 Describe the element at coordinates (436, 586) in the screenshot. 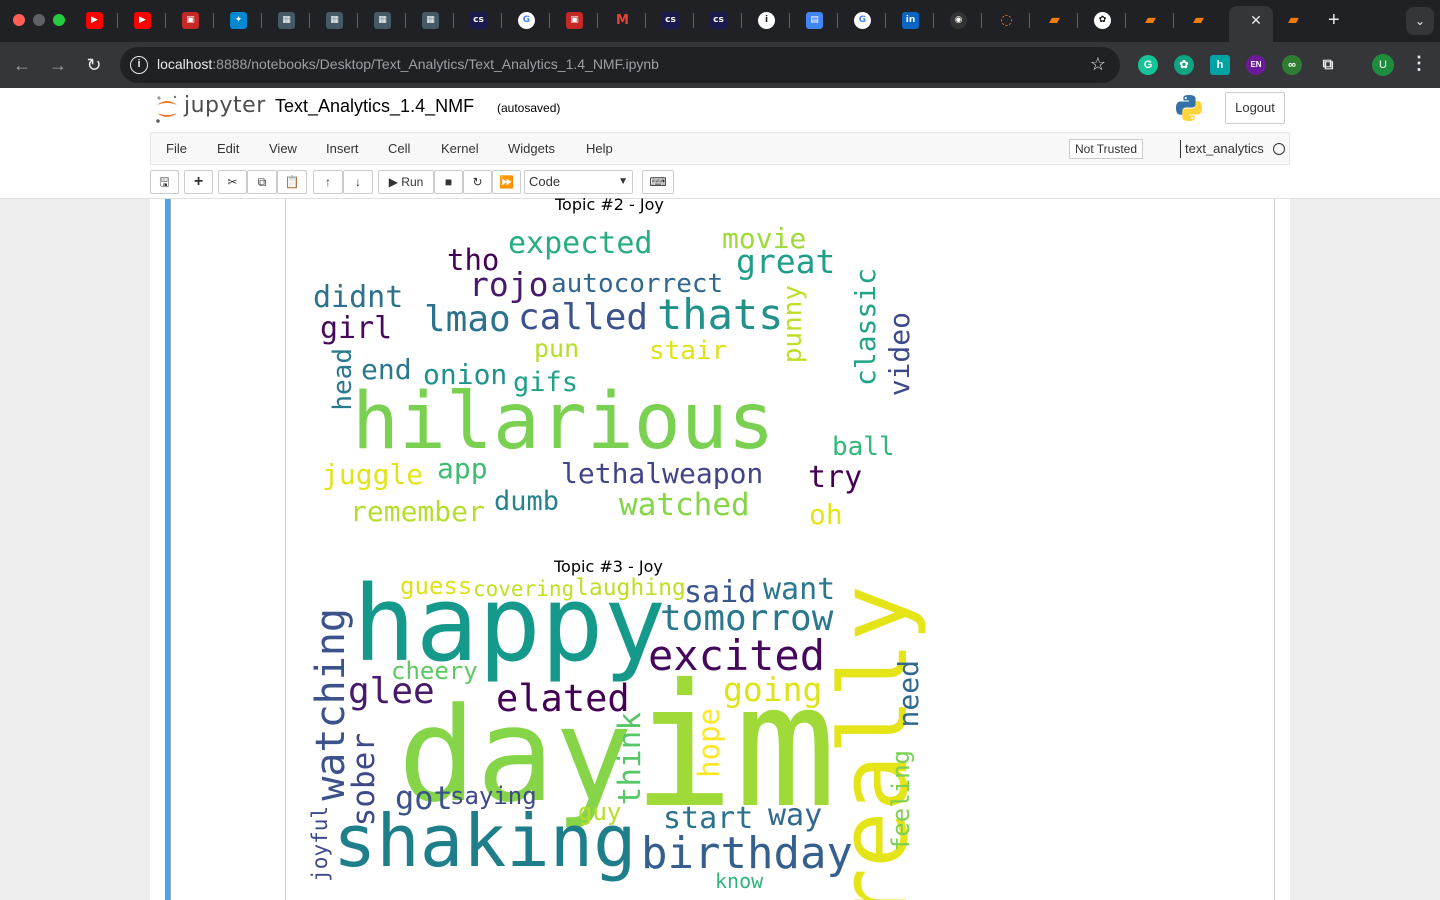

I see `wordcloud-word: guess` at that location.